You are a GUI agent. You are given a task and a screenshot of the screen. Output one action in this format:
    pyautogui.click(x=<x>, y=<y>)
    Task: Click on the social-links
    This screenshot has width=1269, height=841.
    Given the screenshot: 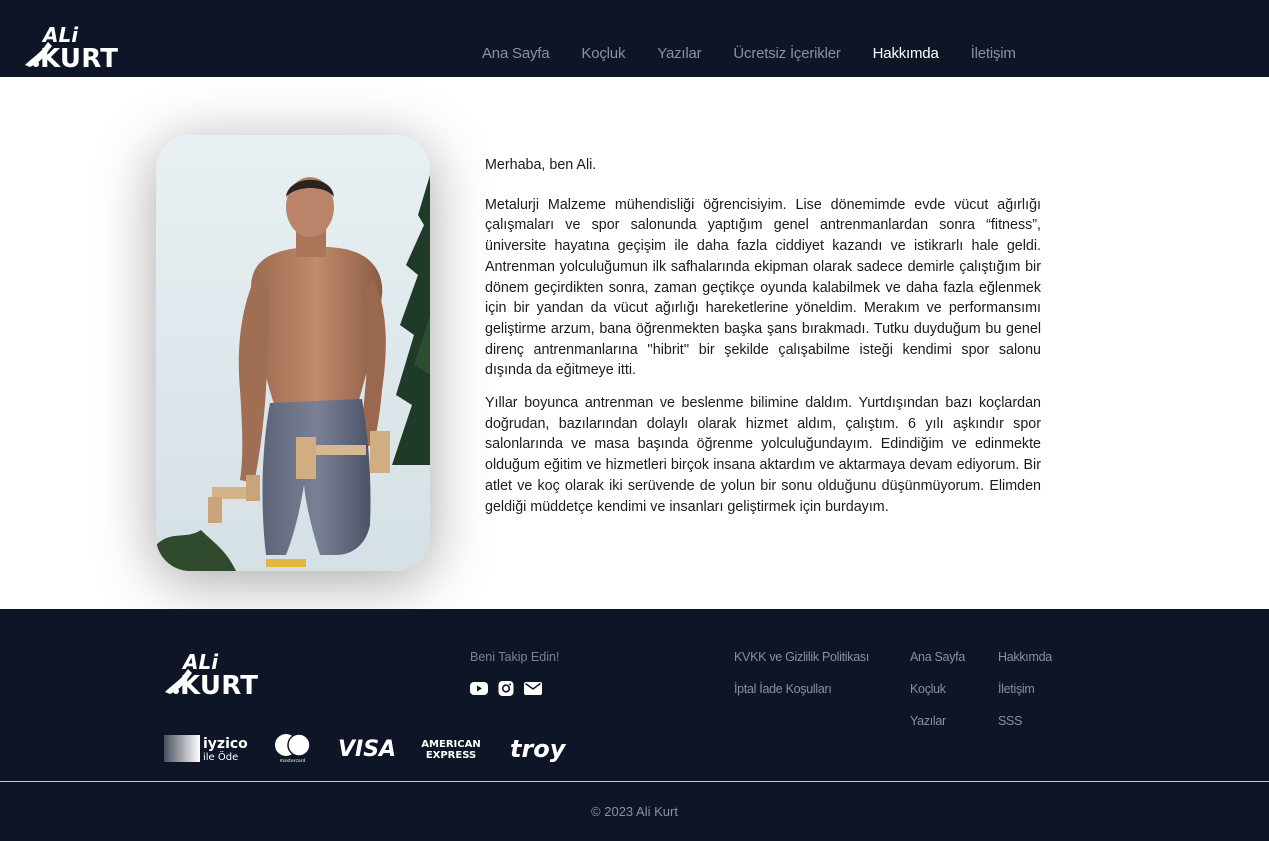 What is the action you would take?
    pyautogui.click(x=506, y=688)
    